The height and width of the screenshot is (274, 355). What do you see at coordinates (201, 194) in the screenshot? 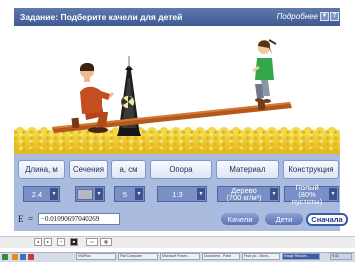
I see `support-dropdown-arrow-icon: ▼` at bounding box center [201, 194].